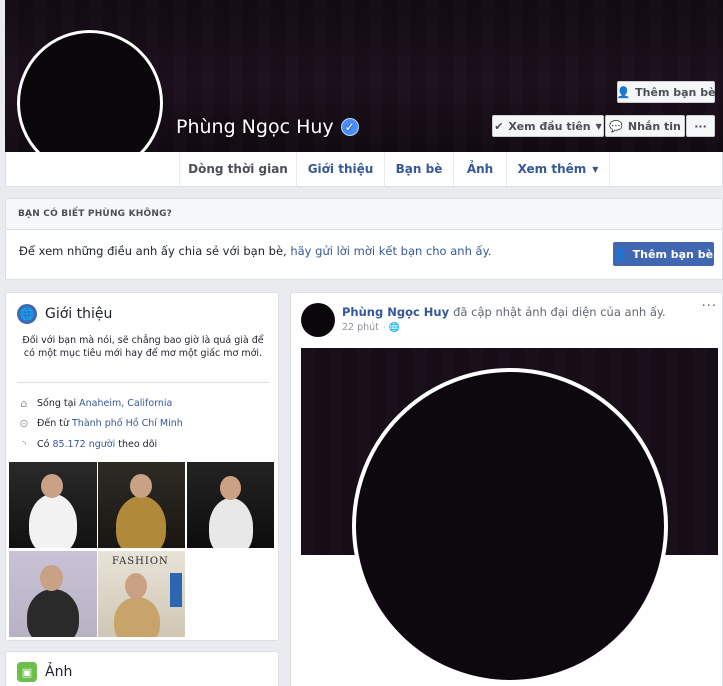 The image size is (723, 686). What do you see at coordinates (24, 403) in the screenshot?
I see `home-icon: ⌂` at bounding box center [24, 403].